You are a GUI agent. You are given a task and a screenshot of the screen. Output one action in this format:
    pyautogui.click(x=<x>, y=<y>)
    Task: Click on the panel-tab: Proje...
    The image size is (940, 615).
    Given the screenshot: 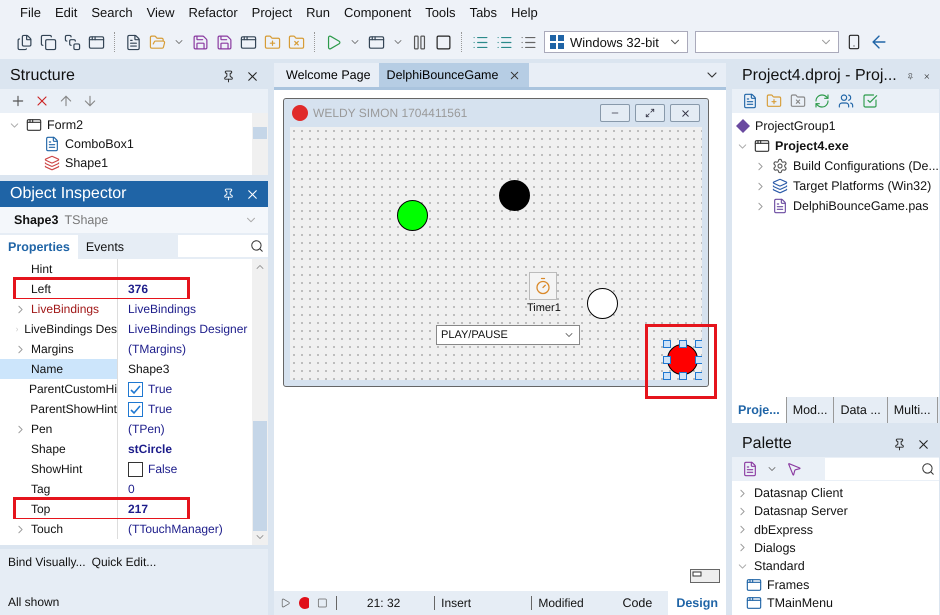 What is the action you would take?
    pyautogui.click(x=759, y=410)
    